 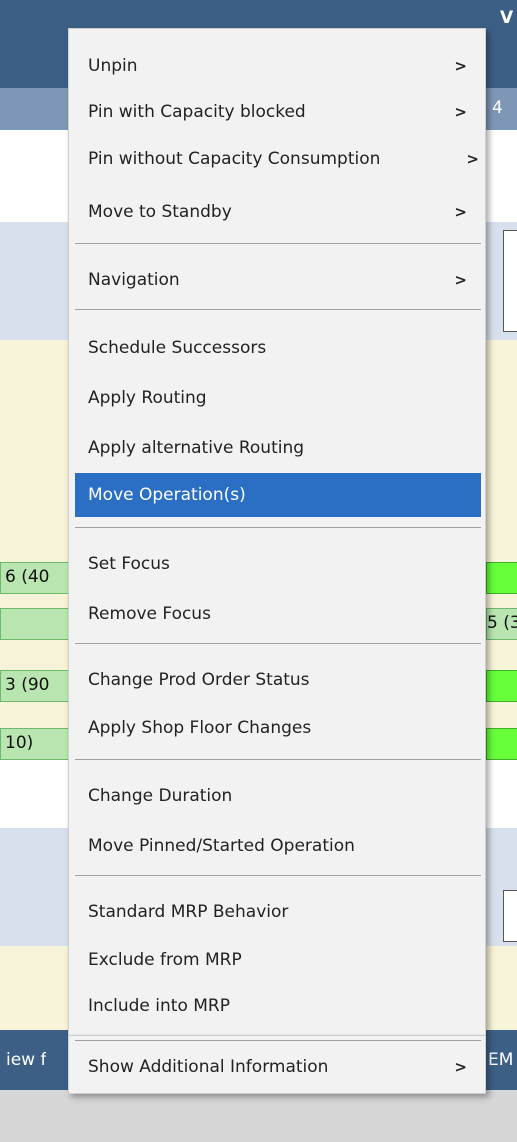 What do you see at coordinates (165, 960) in the screenshot?
I see `menu-item-label: Exclude from MRP` at bounding box center [165, 960].